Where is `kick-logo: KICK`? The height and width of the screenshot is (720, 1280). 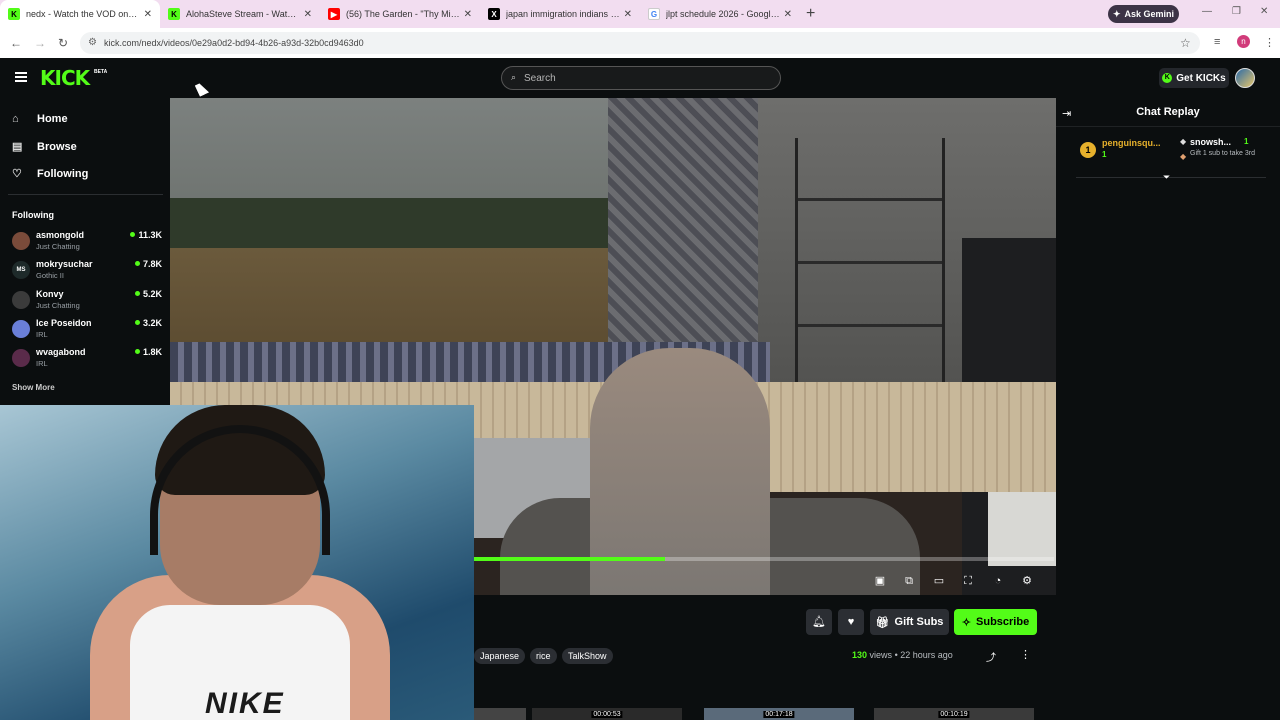 kick-logo: KICK is located at coordinates (65, 78).